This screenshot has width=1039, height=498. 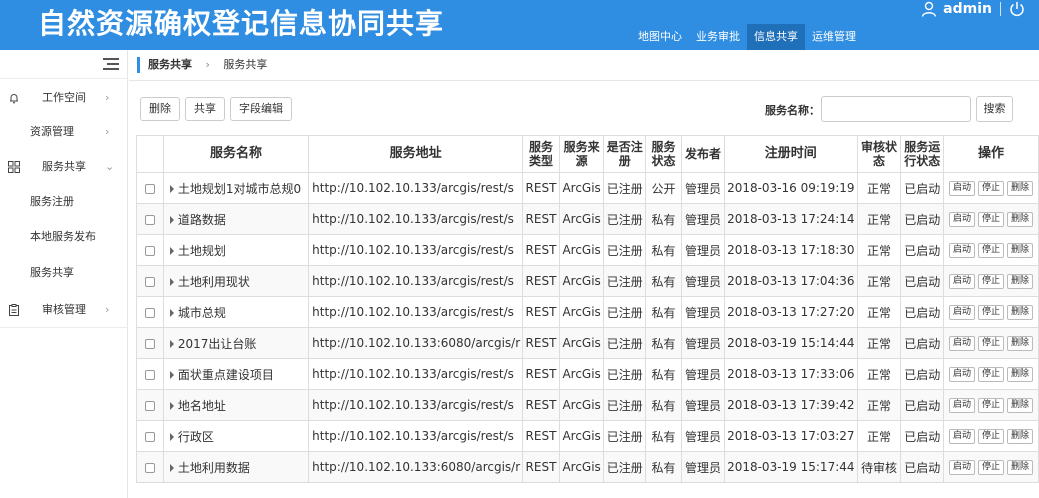 What do you see at coordinates (1017, 9) in the screenshot?
I see `power-icon` at bounding box center [1017, 9].